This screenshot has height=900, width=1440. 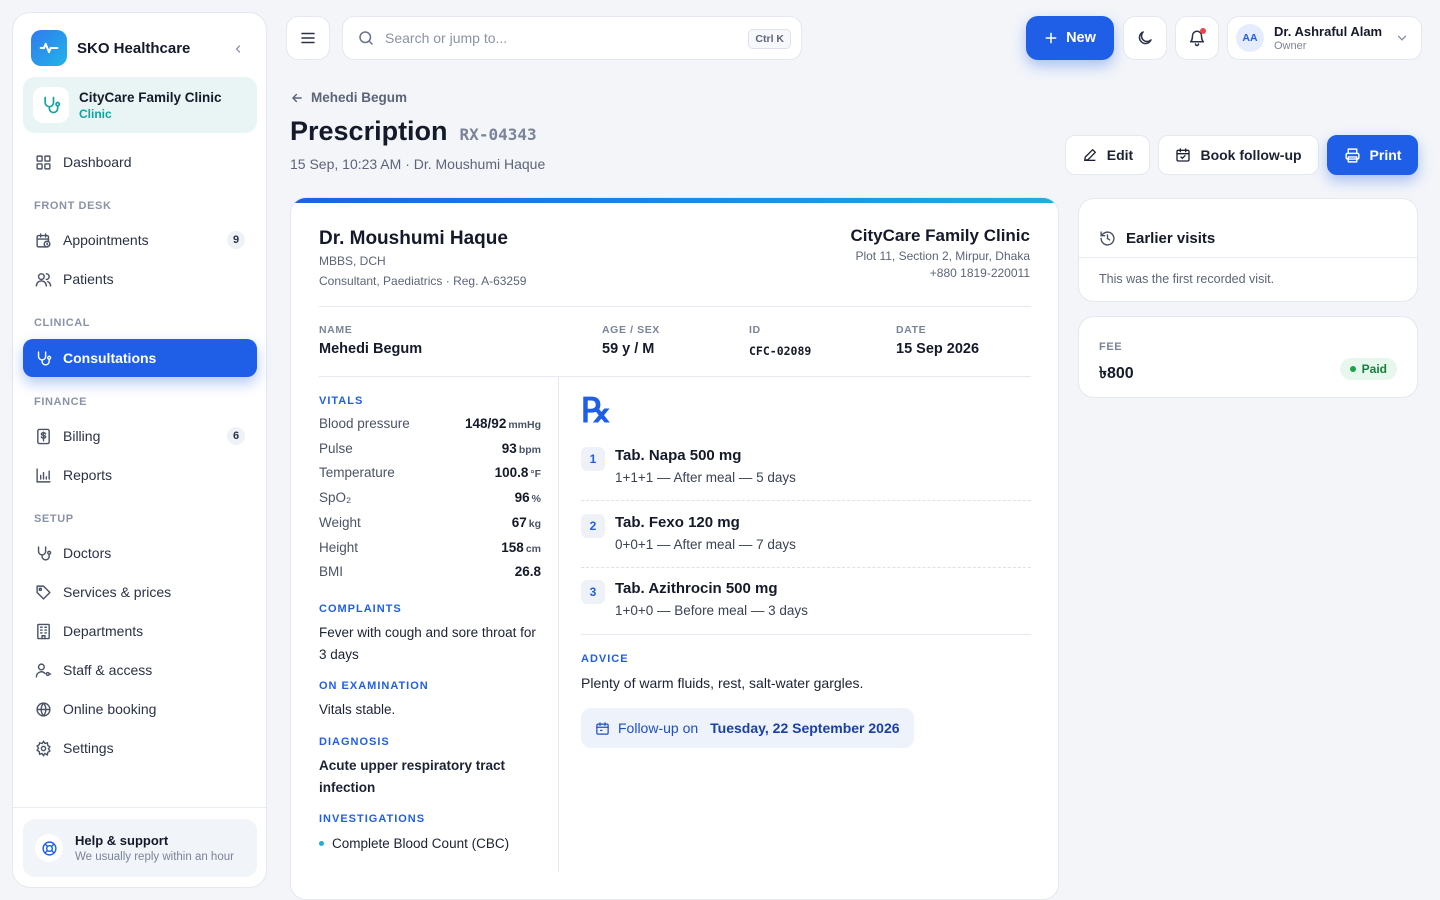 What do you see at coordinates (555, 38) in the screenshot?
I see `search-input` at bounding box center [555, 38].